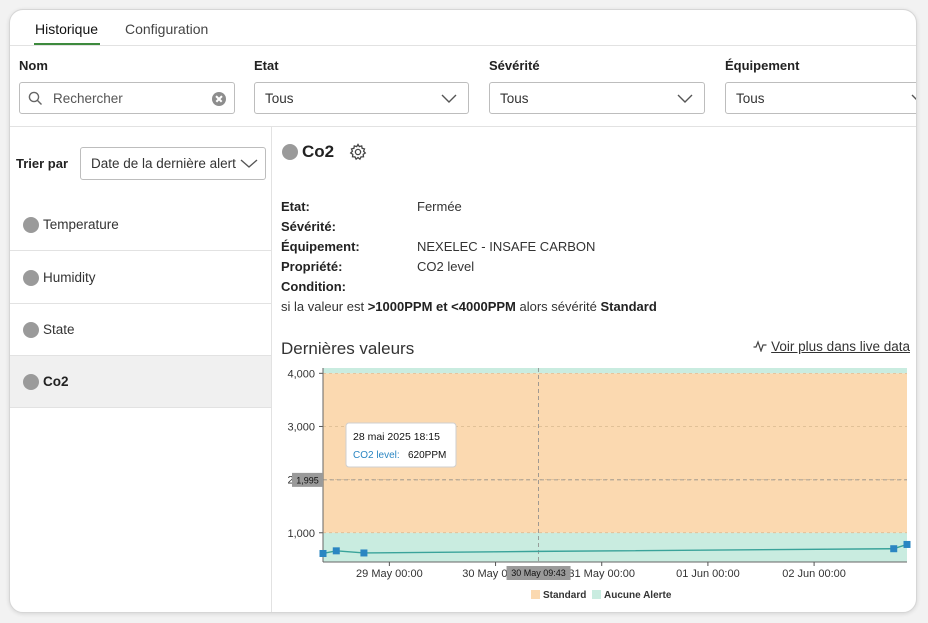 The image size is (928, 623). What do you see at coordinates (361, 98) in the screenshot?
I see `etat-select: Tous` at bounding box center [361, 98].